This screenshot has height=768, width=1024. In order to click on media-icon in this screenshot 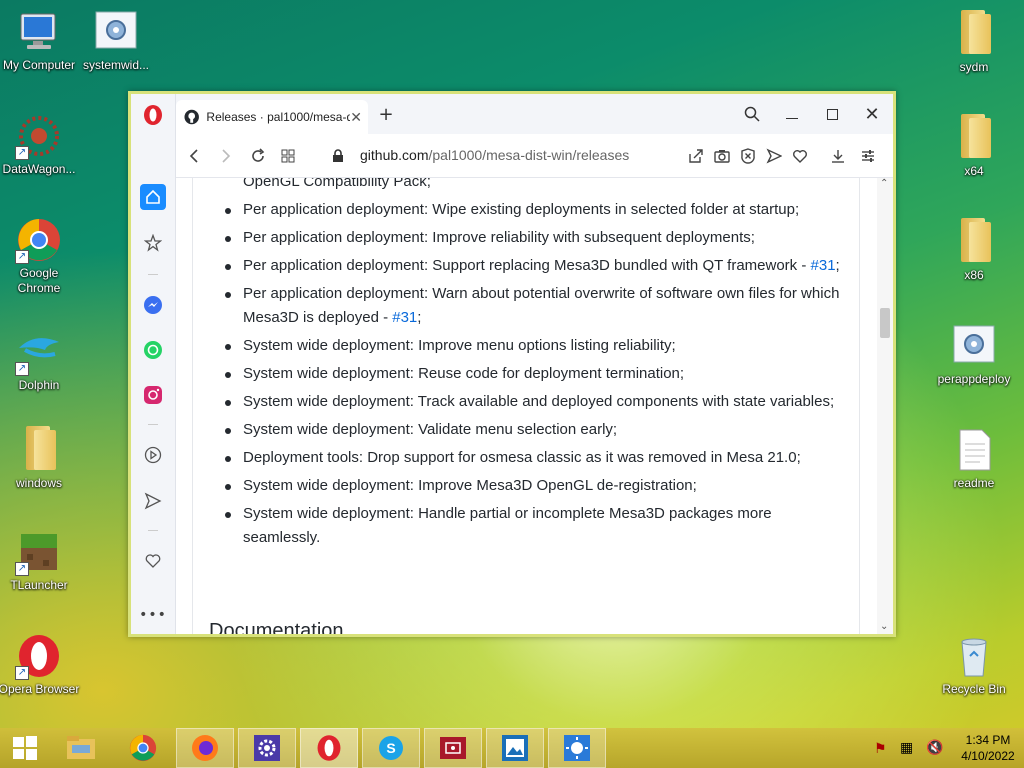, I will do `click(453, 748)`.